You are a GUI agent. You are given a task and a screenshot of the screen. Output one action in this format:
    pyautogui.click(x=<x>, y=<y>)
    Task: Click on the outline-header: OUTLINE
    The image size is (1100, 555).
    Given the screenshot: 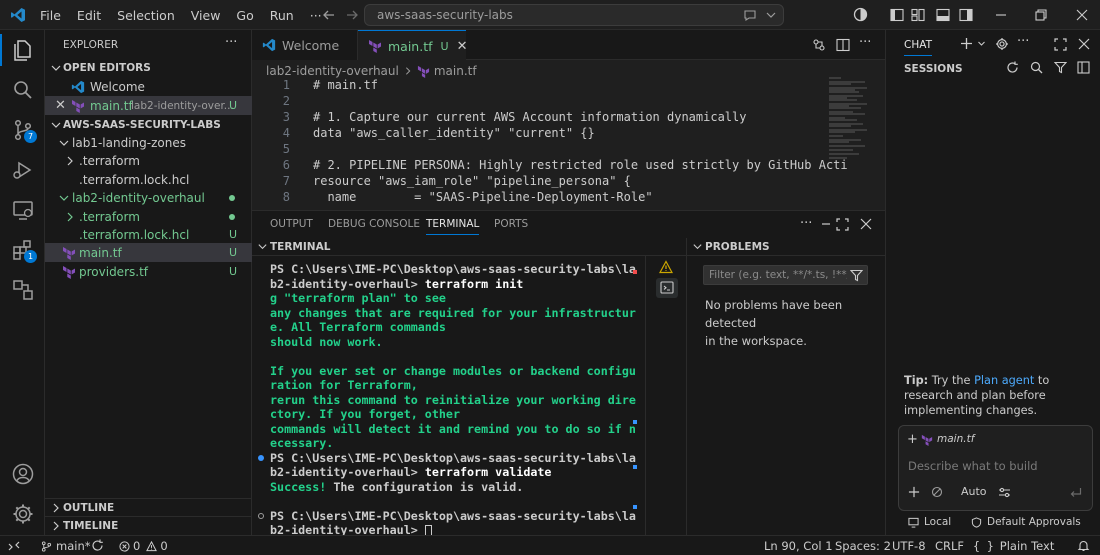 What is the action you would take?
    pyautogui.click(x=148, y=507)
    